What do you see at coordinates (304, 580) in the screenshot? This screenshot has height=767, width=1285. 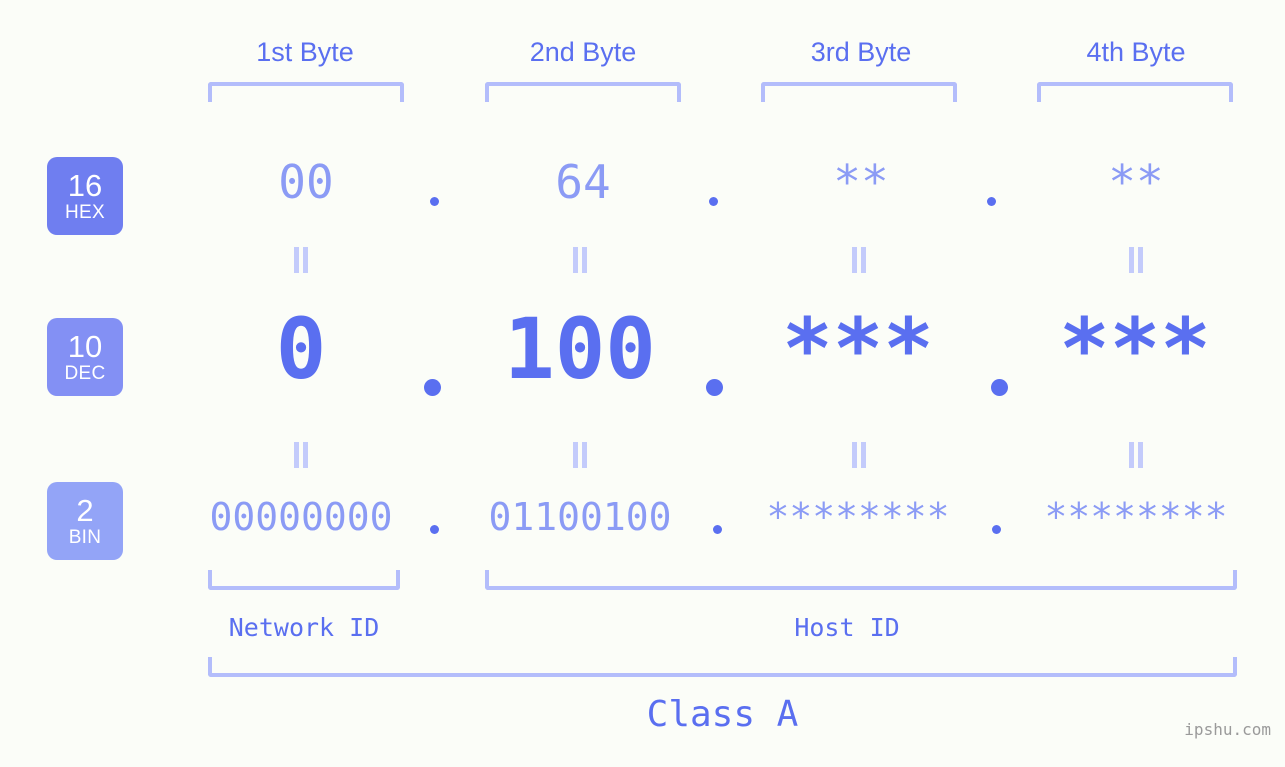 I see `network-id-bracket` at bounding box center [304, 580].